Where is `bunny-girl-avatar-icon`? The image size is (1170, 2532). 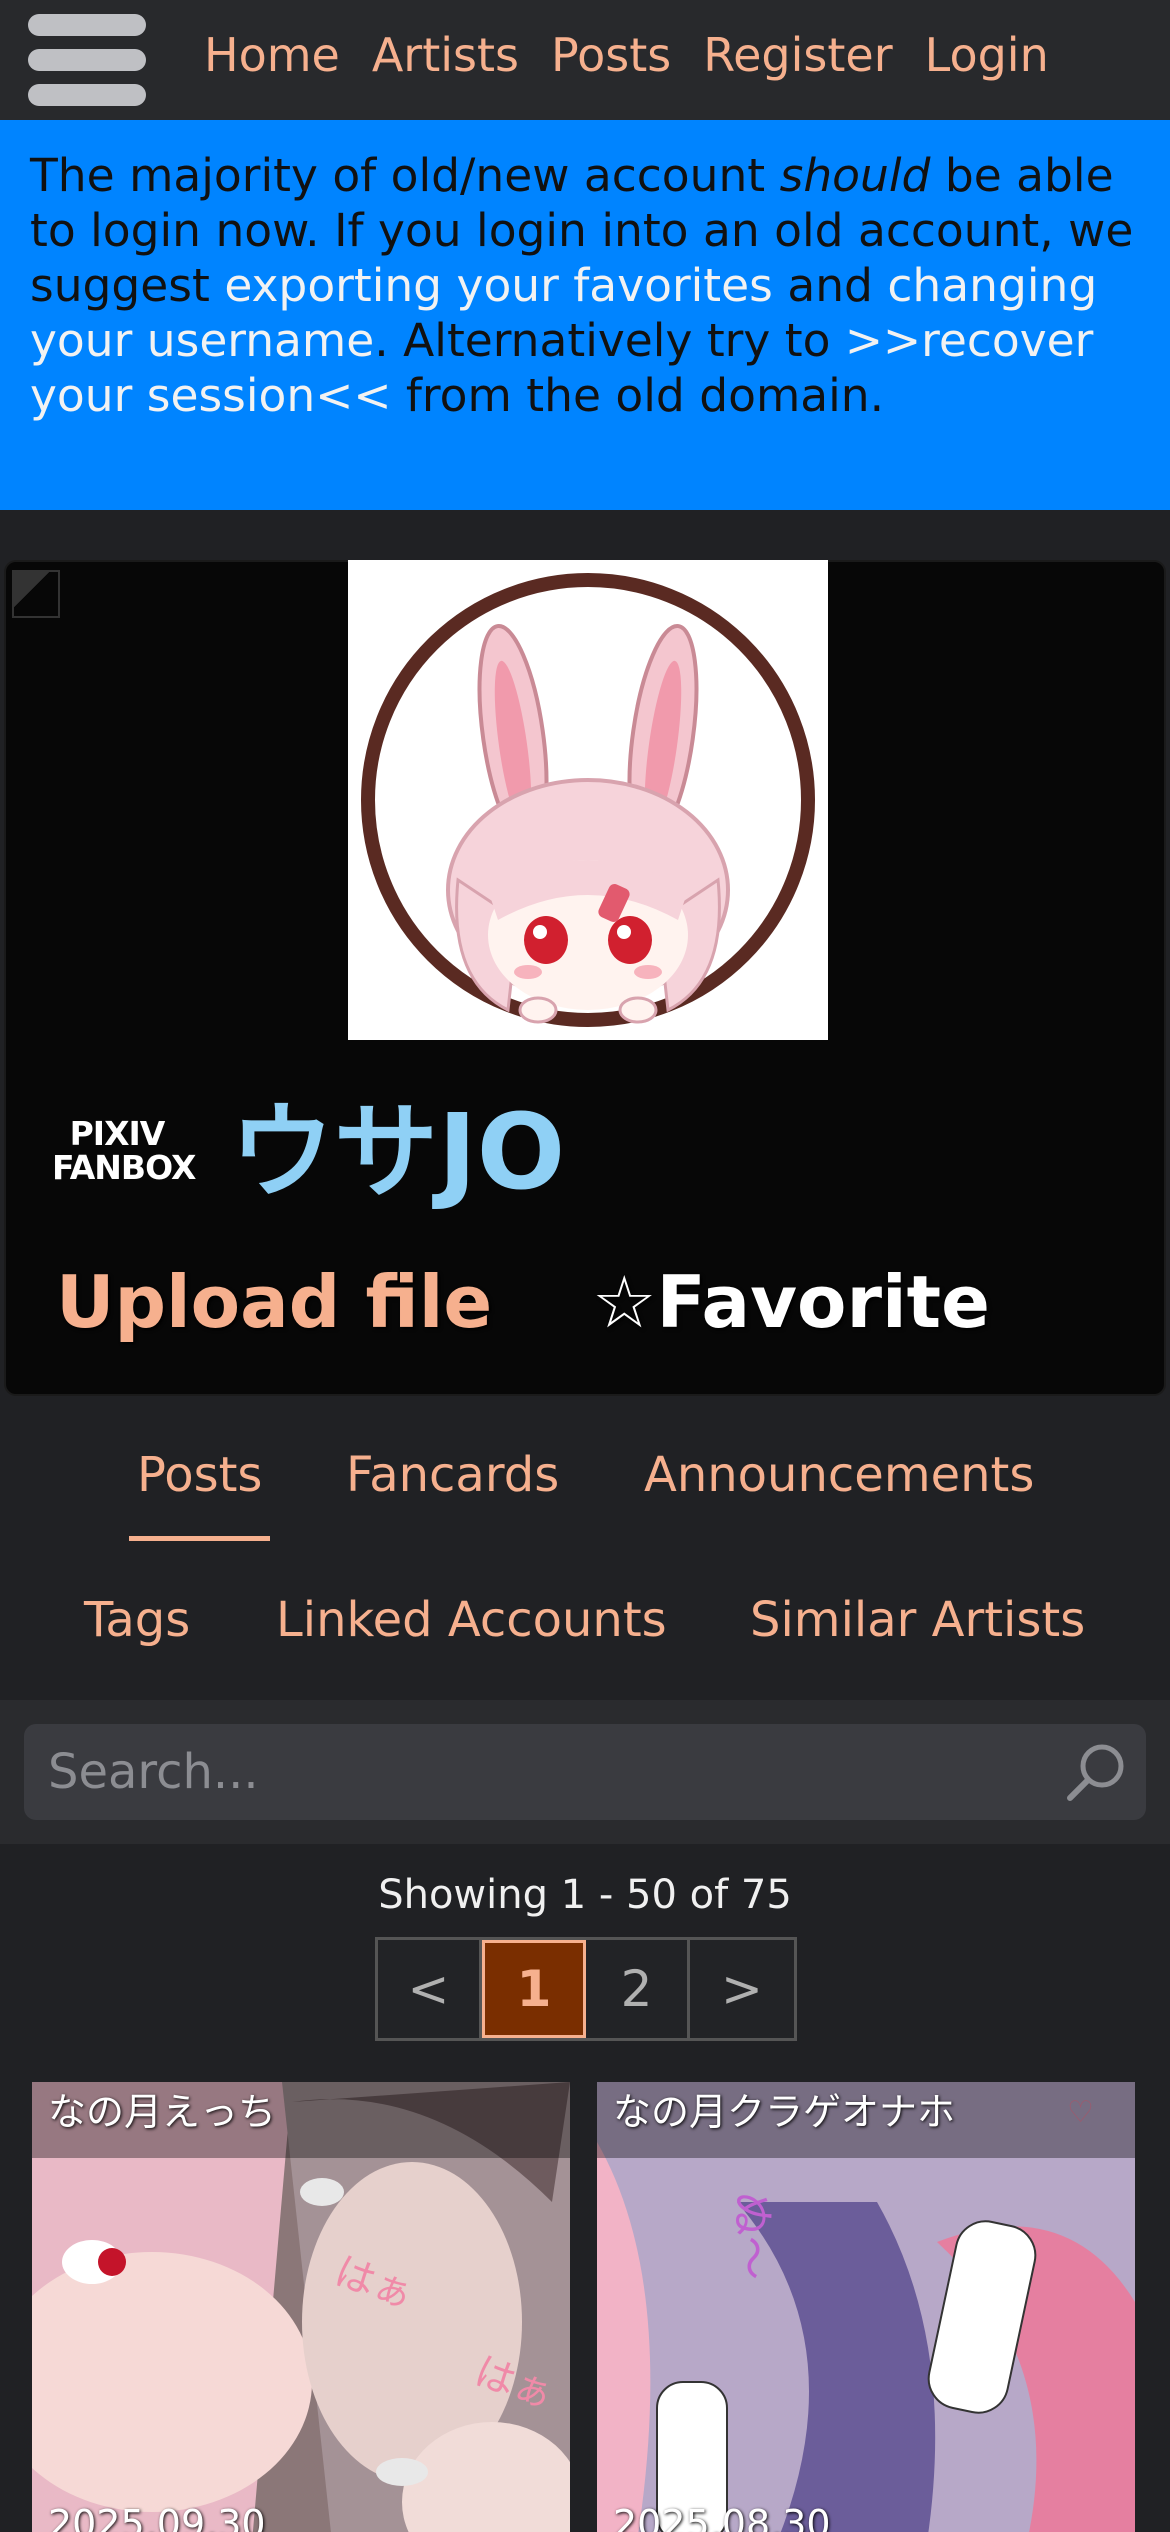
bunny-girl-avatar-icon is located at coordinates (588, 800).